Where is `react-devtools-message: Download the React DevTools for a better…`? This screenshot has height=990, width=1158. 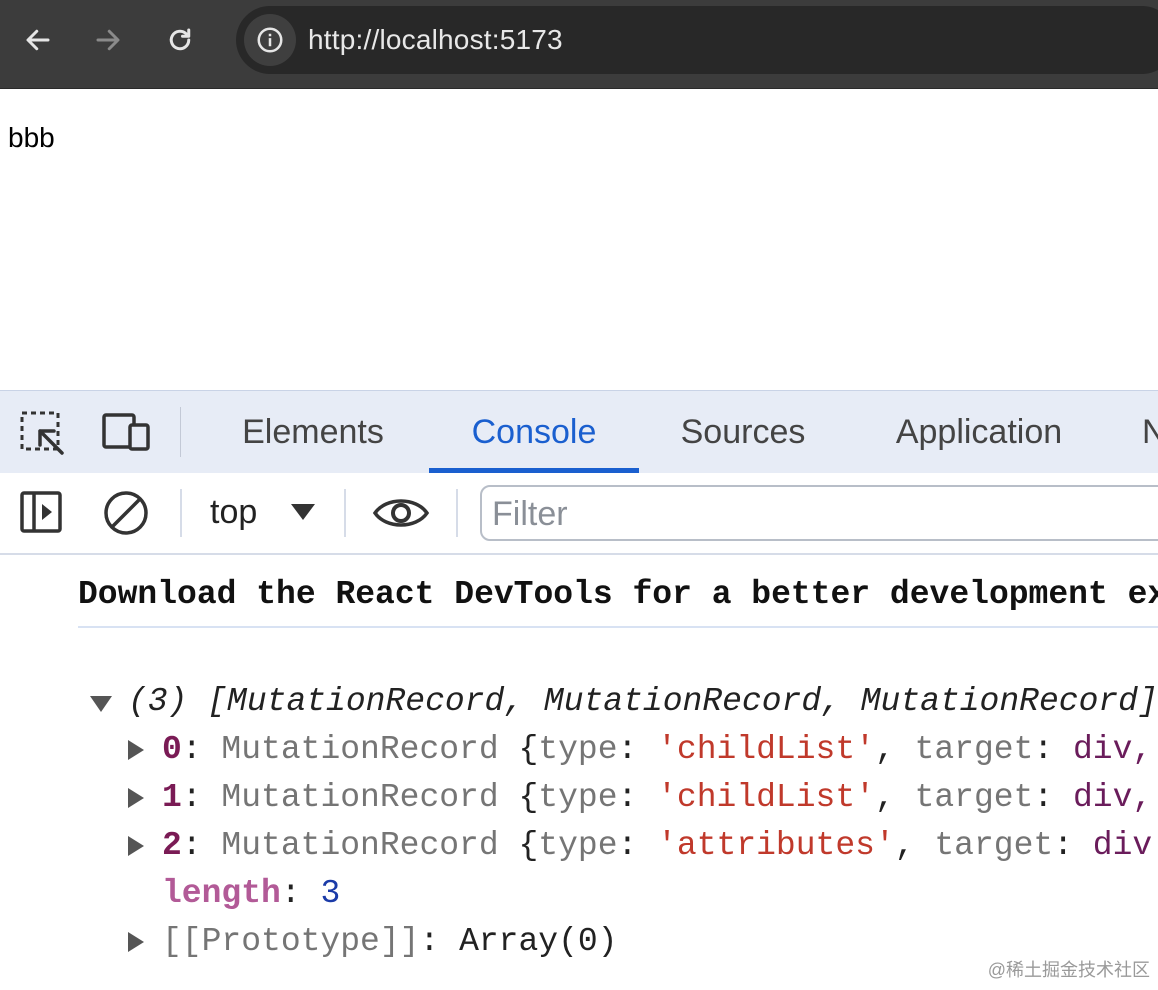 react-devtools-message: Download the React DevTools for a better… is located at coordinates (618, 600).